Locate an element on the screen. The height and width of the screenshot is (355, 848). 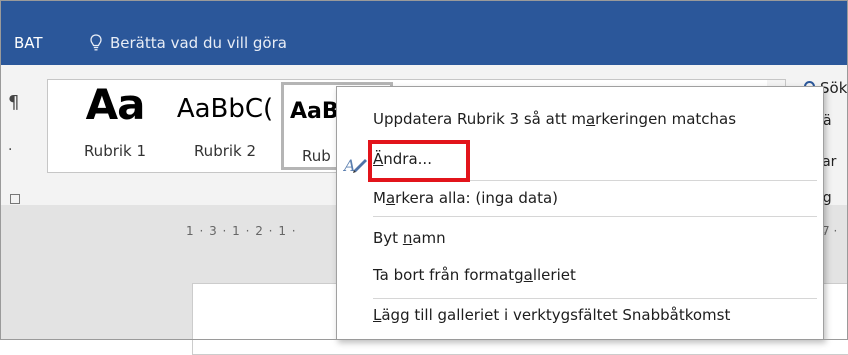
tell-me-text: Berätta vad du vill göra is located at coordinates (198, 43).